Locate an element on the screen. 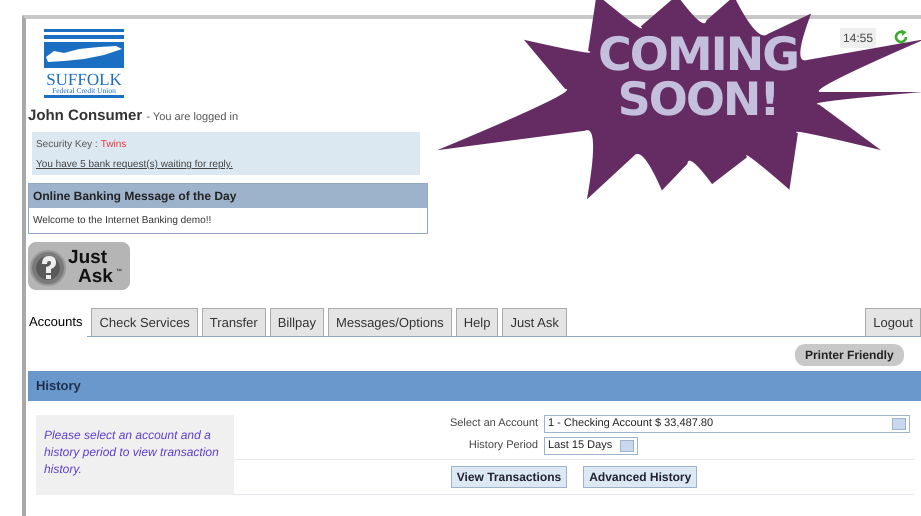  nav-tab: Check Services is located at coordinates (144, 322).